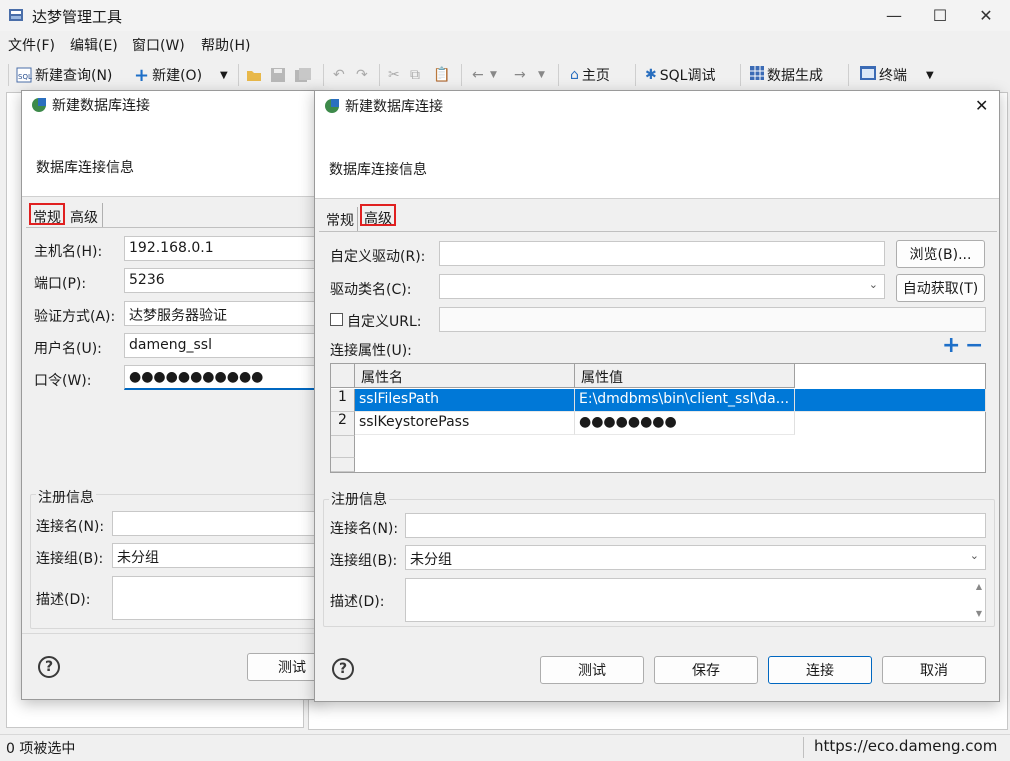 This screenshot has height=761, width=1010. What do you see at coordinates (224, 280) in the screenshot?
I see `port-input: 5236` at bounding box center [224, 280].